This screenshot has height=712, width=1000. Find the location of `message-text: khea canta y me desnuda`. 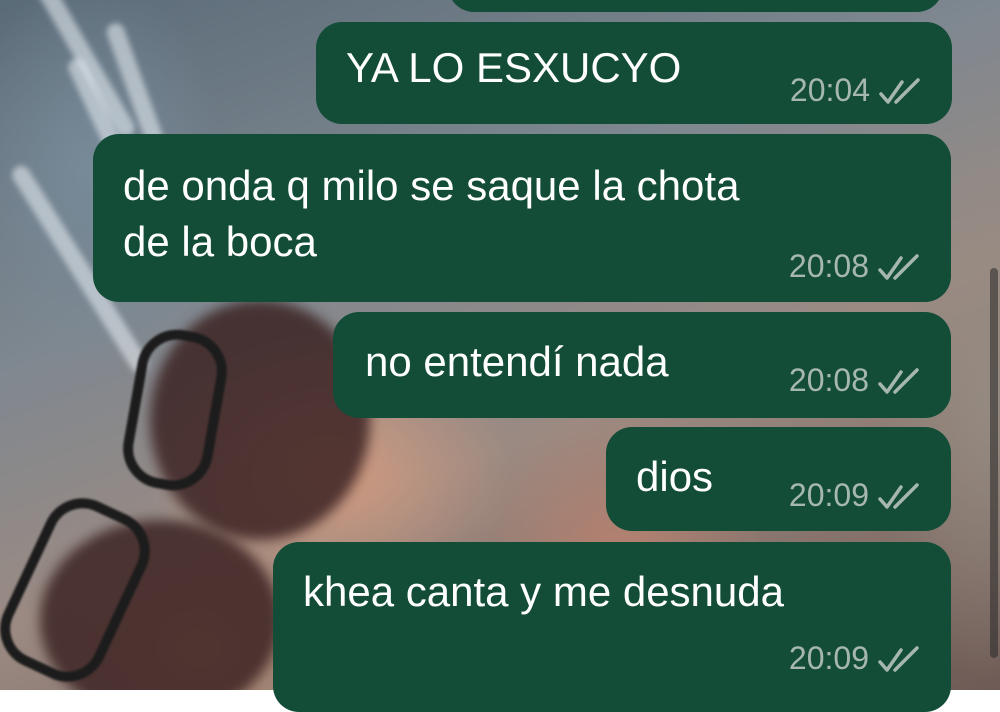

message-text: khea canta y me desnuda is located at coordinates (543, 591).